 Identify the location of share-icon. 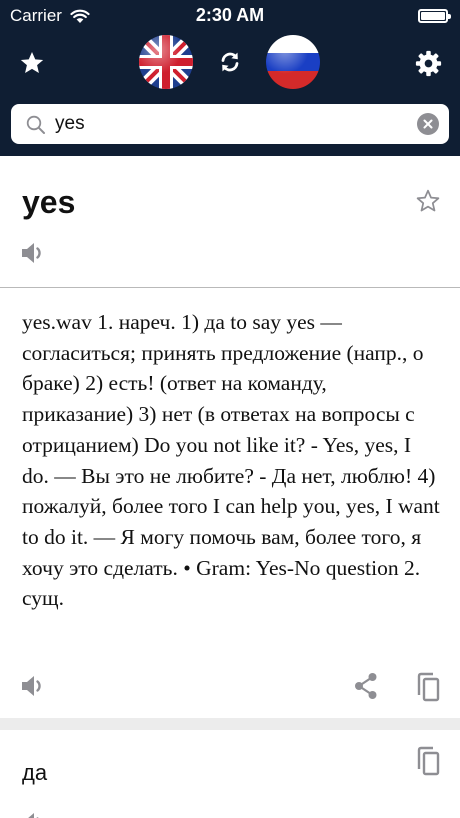
(366, 686).